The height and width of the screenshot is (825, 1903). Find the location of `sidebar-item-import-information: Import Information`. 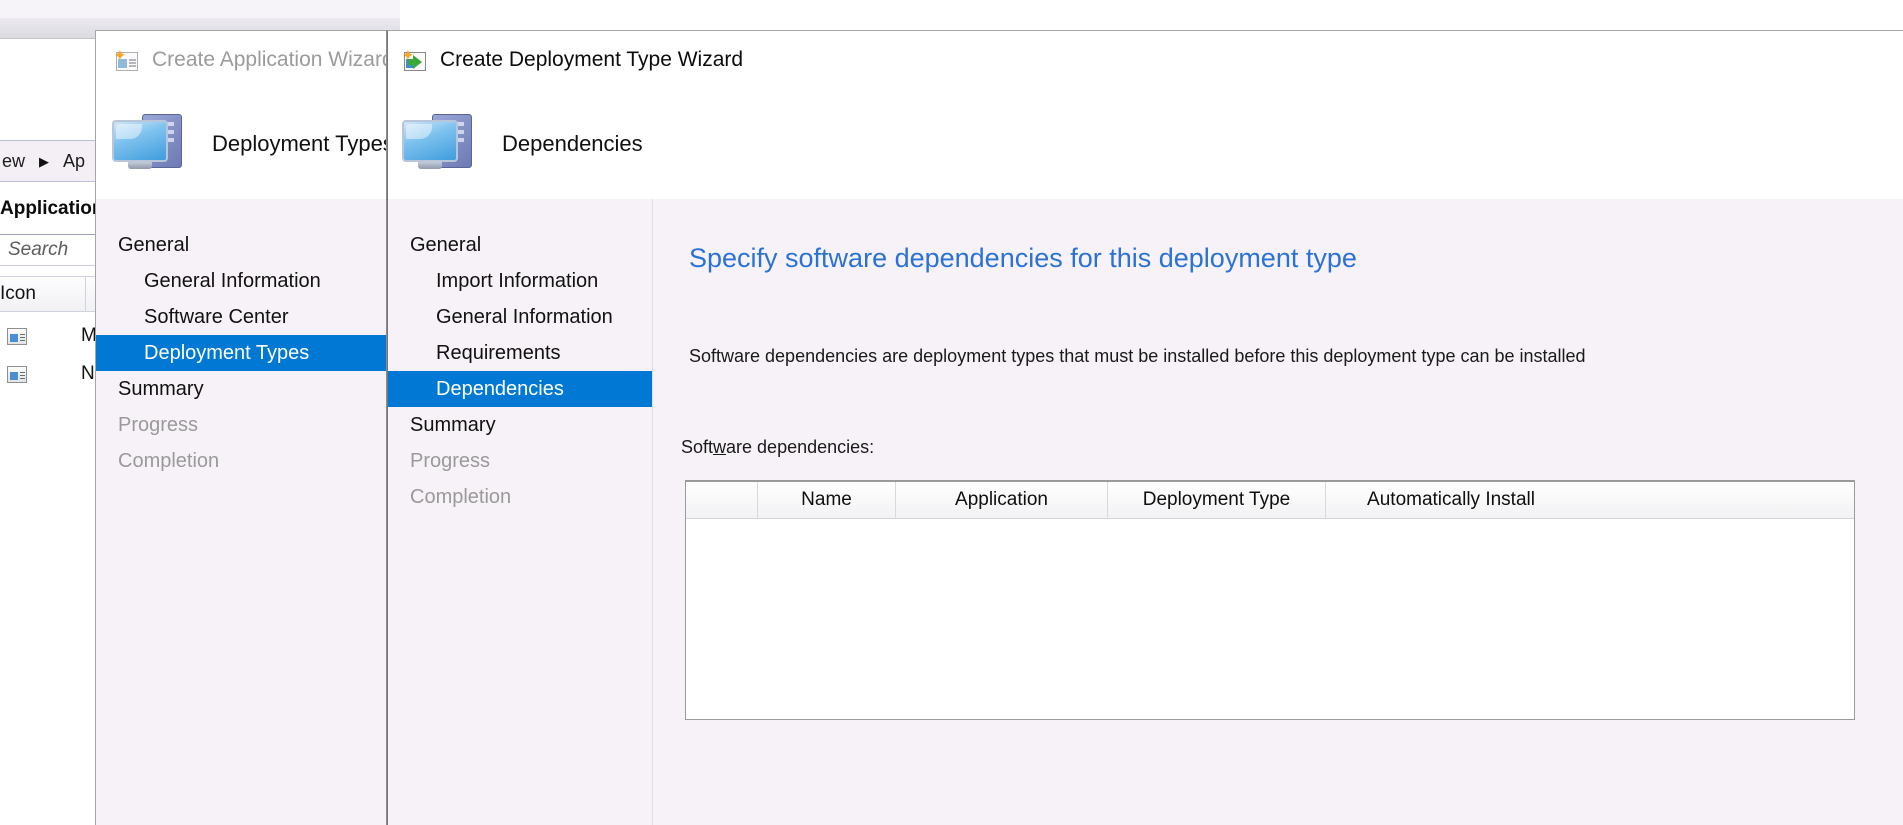

sidebar-item-import-information: Import Information is located at coordinates (520, 281).